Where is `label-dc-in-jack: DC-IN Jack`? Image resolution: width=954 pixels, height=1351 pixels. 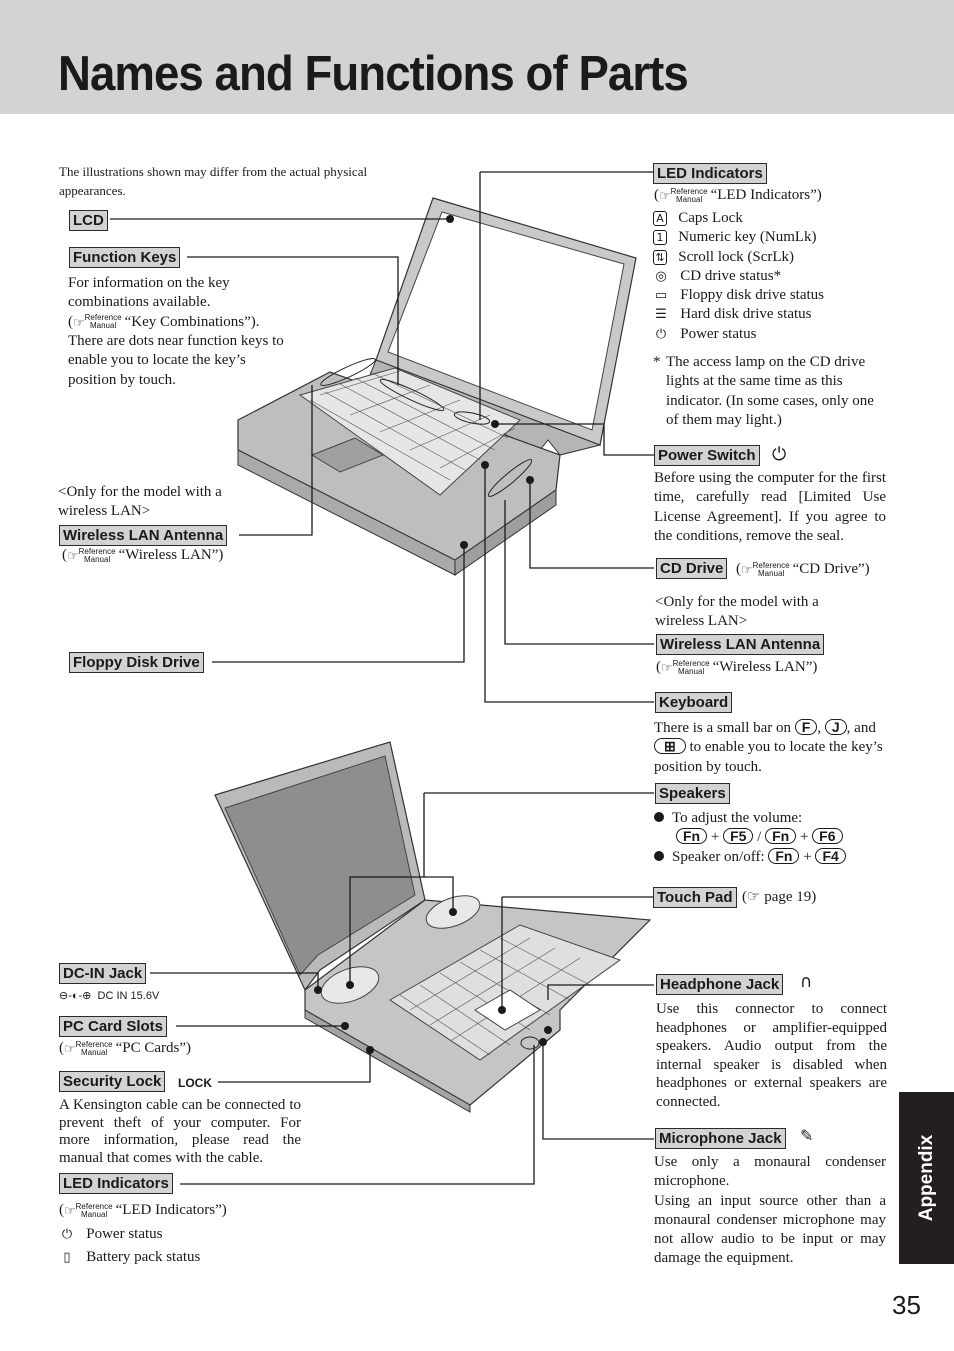
label-dc-in-jack: DC-IN Jack is located at coordinates (103, 973).